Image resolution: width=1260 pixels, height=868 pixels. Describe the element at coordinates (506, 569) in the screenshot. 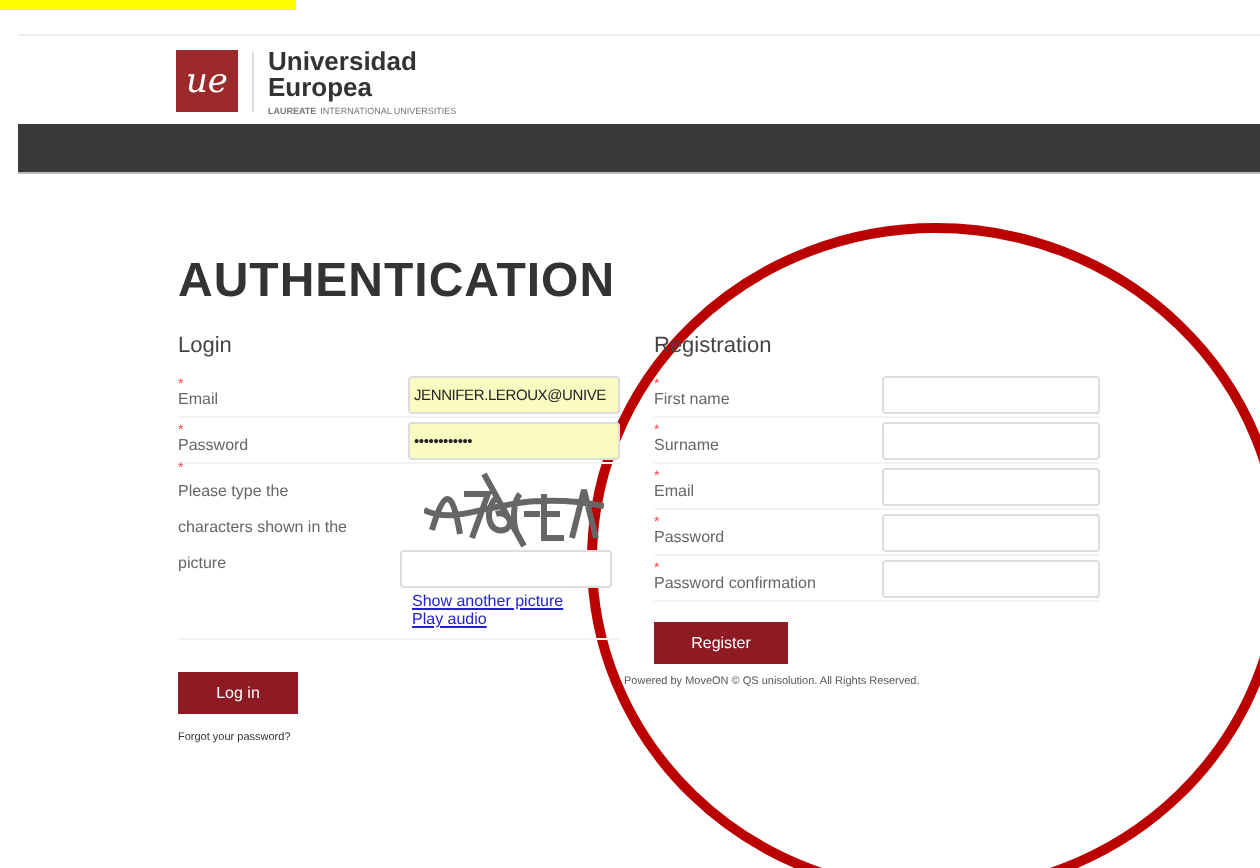

I see `captcha-input` at that location.